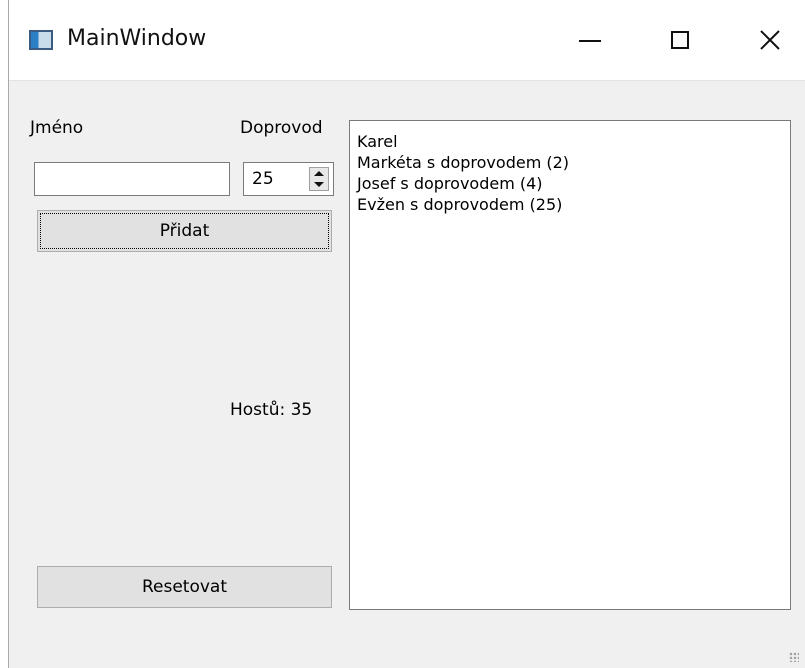 This screenshot has width=805, height=668. I want to click on list-item: Karel, so click(573, 141).